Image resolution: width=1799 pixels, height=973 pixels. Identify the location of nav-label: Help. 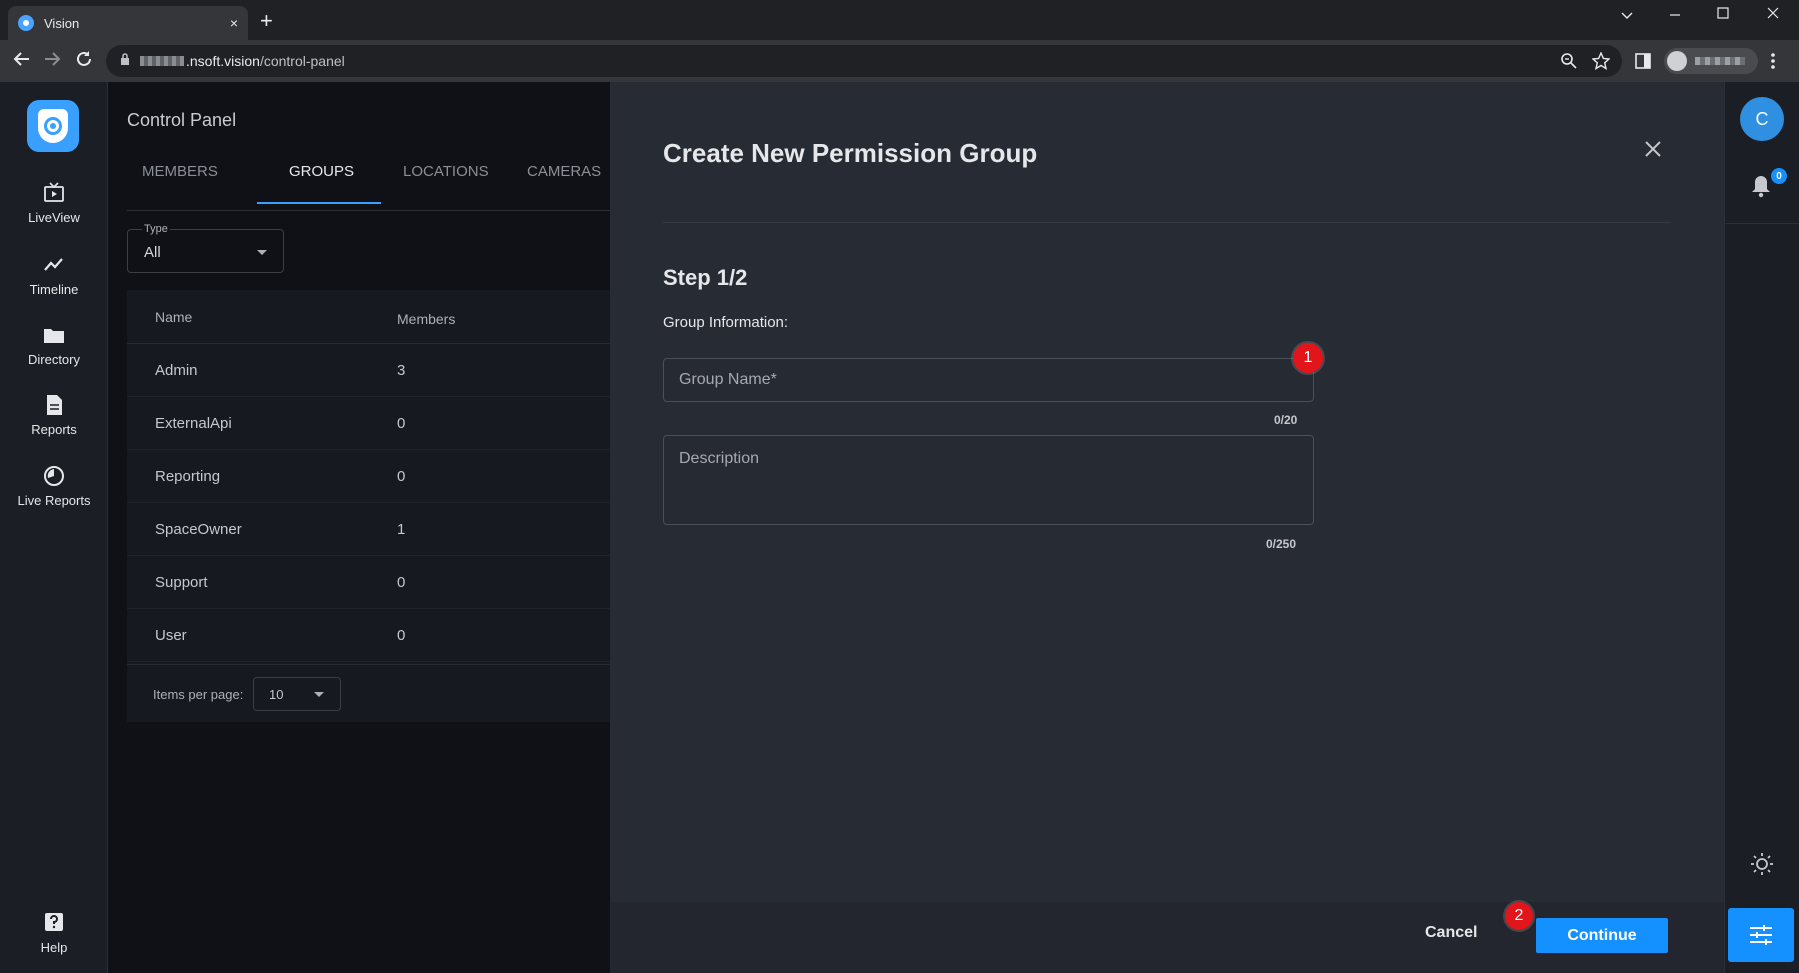
(54, 947).